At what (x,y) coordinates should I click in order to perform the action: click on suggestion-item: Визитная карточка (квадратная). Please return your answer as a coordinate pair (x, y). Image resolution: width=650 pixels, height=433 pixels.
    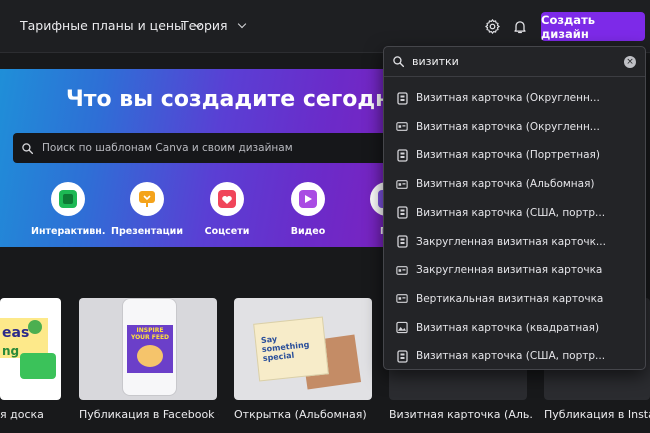
    Looking at the image, I should click on (514, 328).